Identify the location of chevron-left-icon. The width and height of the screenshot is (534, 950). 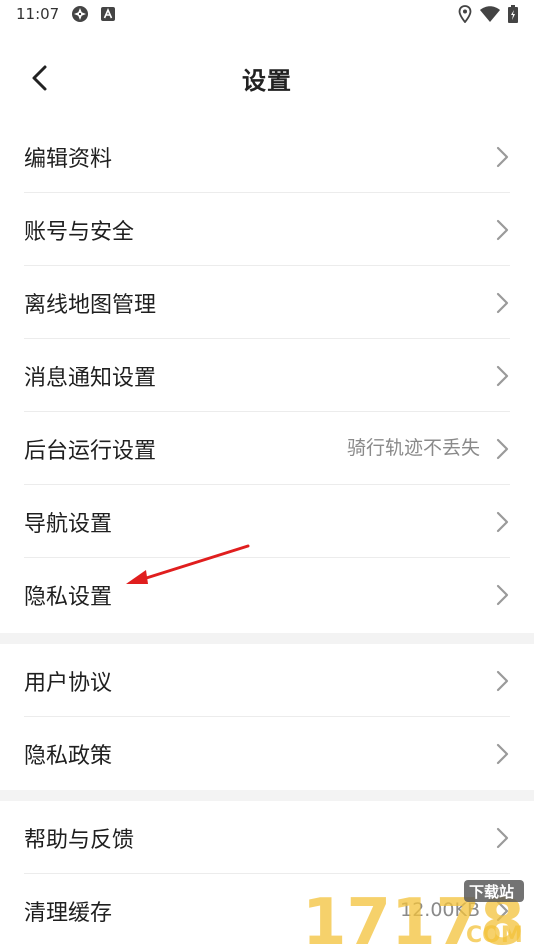
(39, 78).